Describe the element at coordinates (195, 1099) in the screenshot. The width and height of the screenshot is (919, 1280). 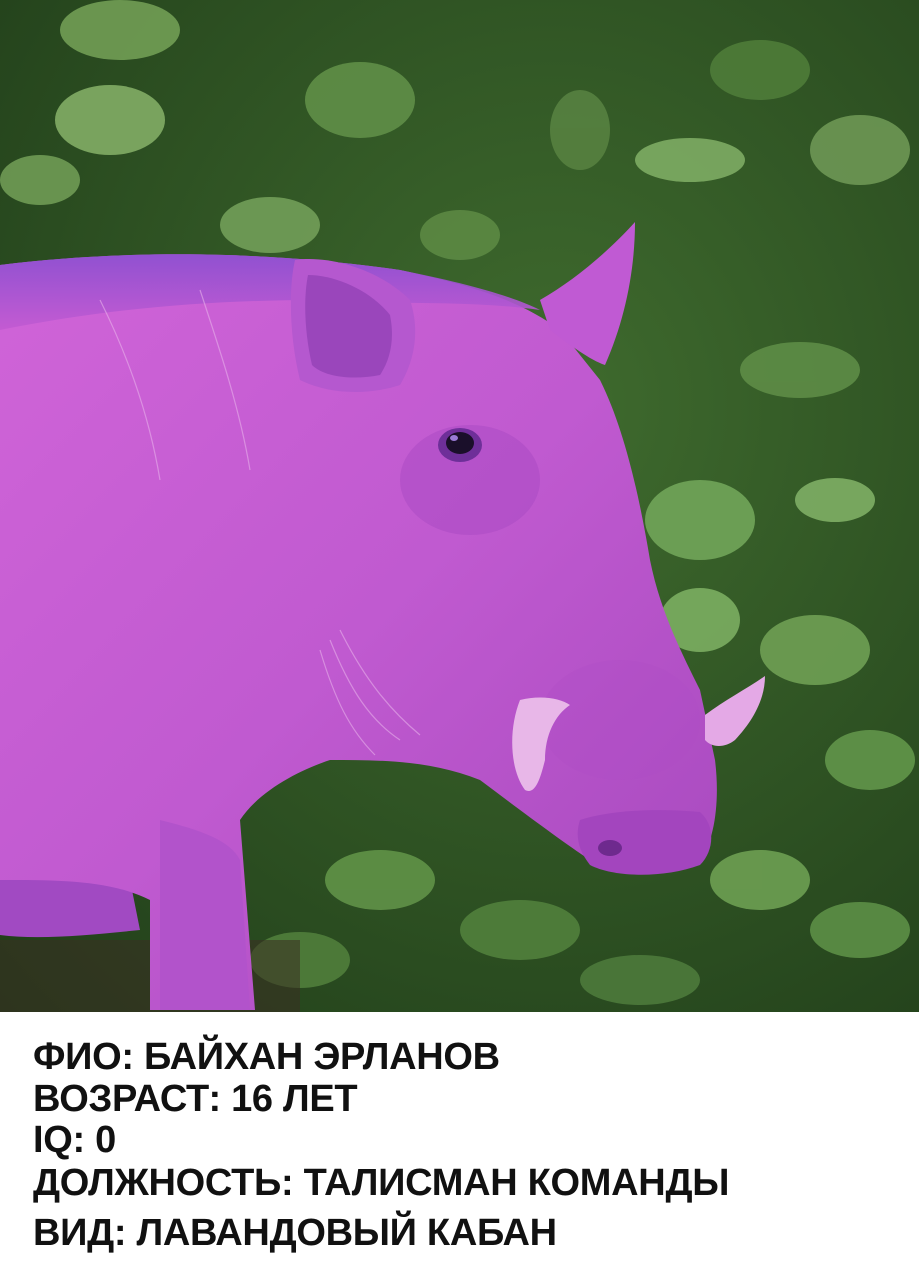
I see `caption-line-age: ВОЗРАСТ: 16 ЛЕТ` at that location.